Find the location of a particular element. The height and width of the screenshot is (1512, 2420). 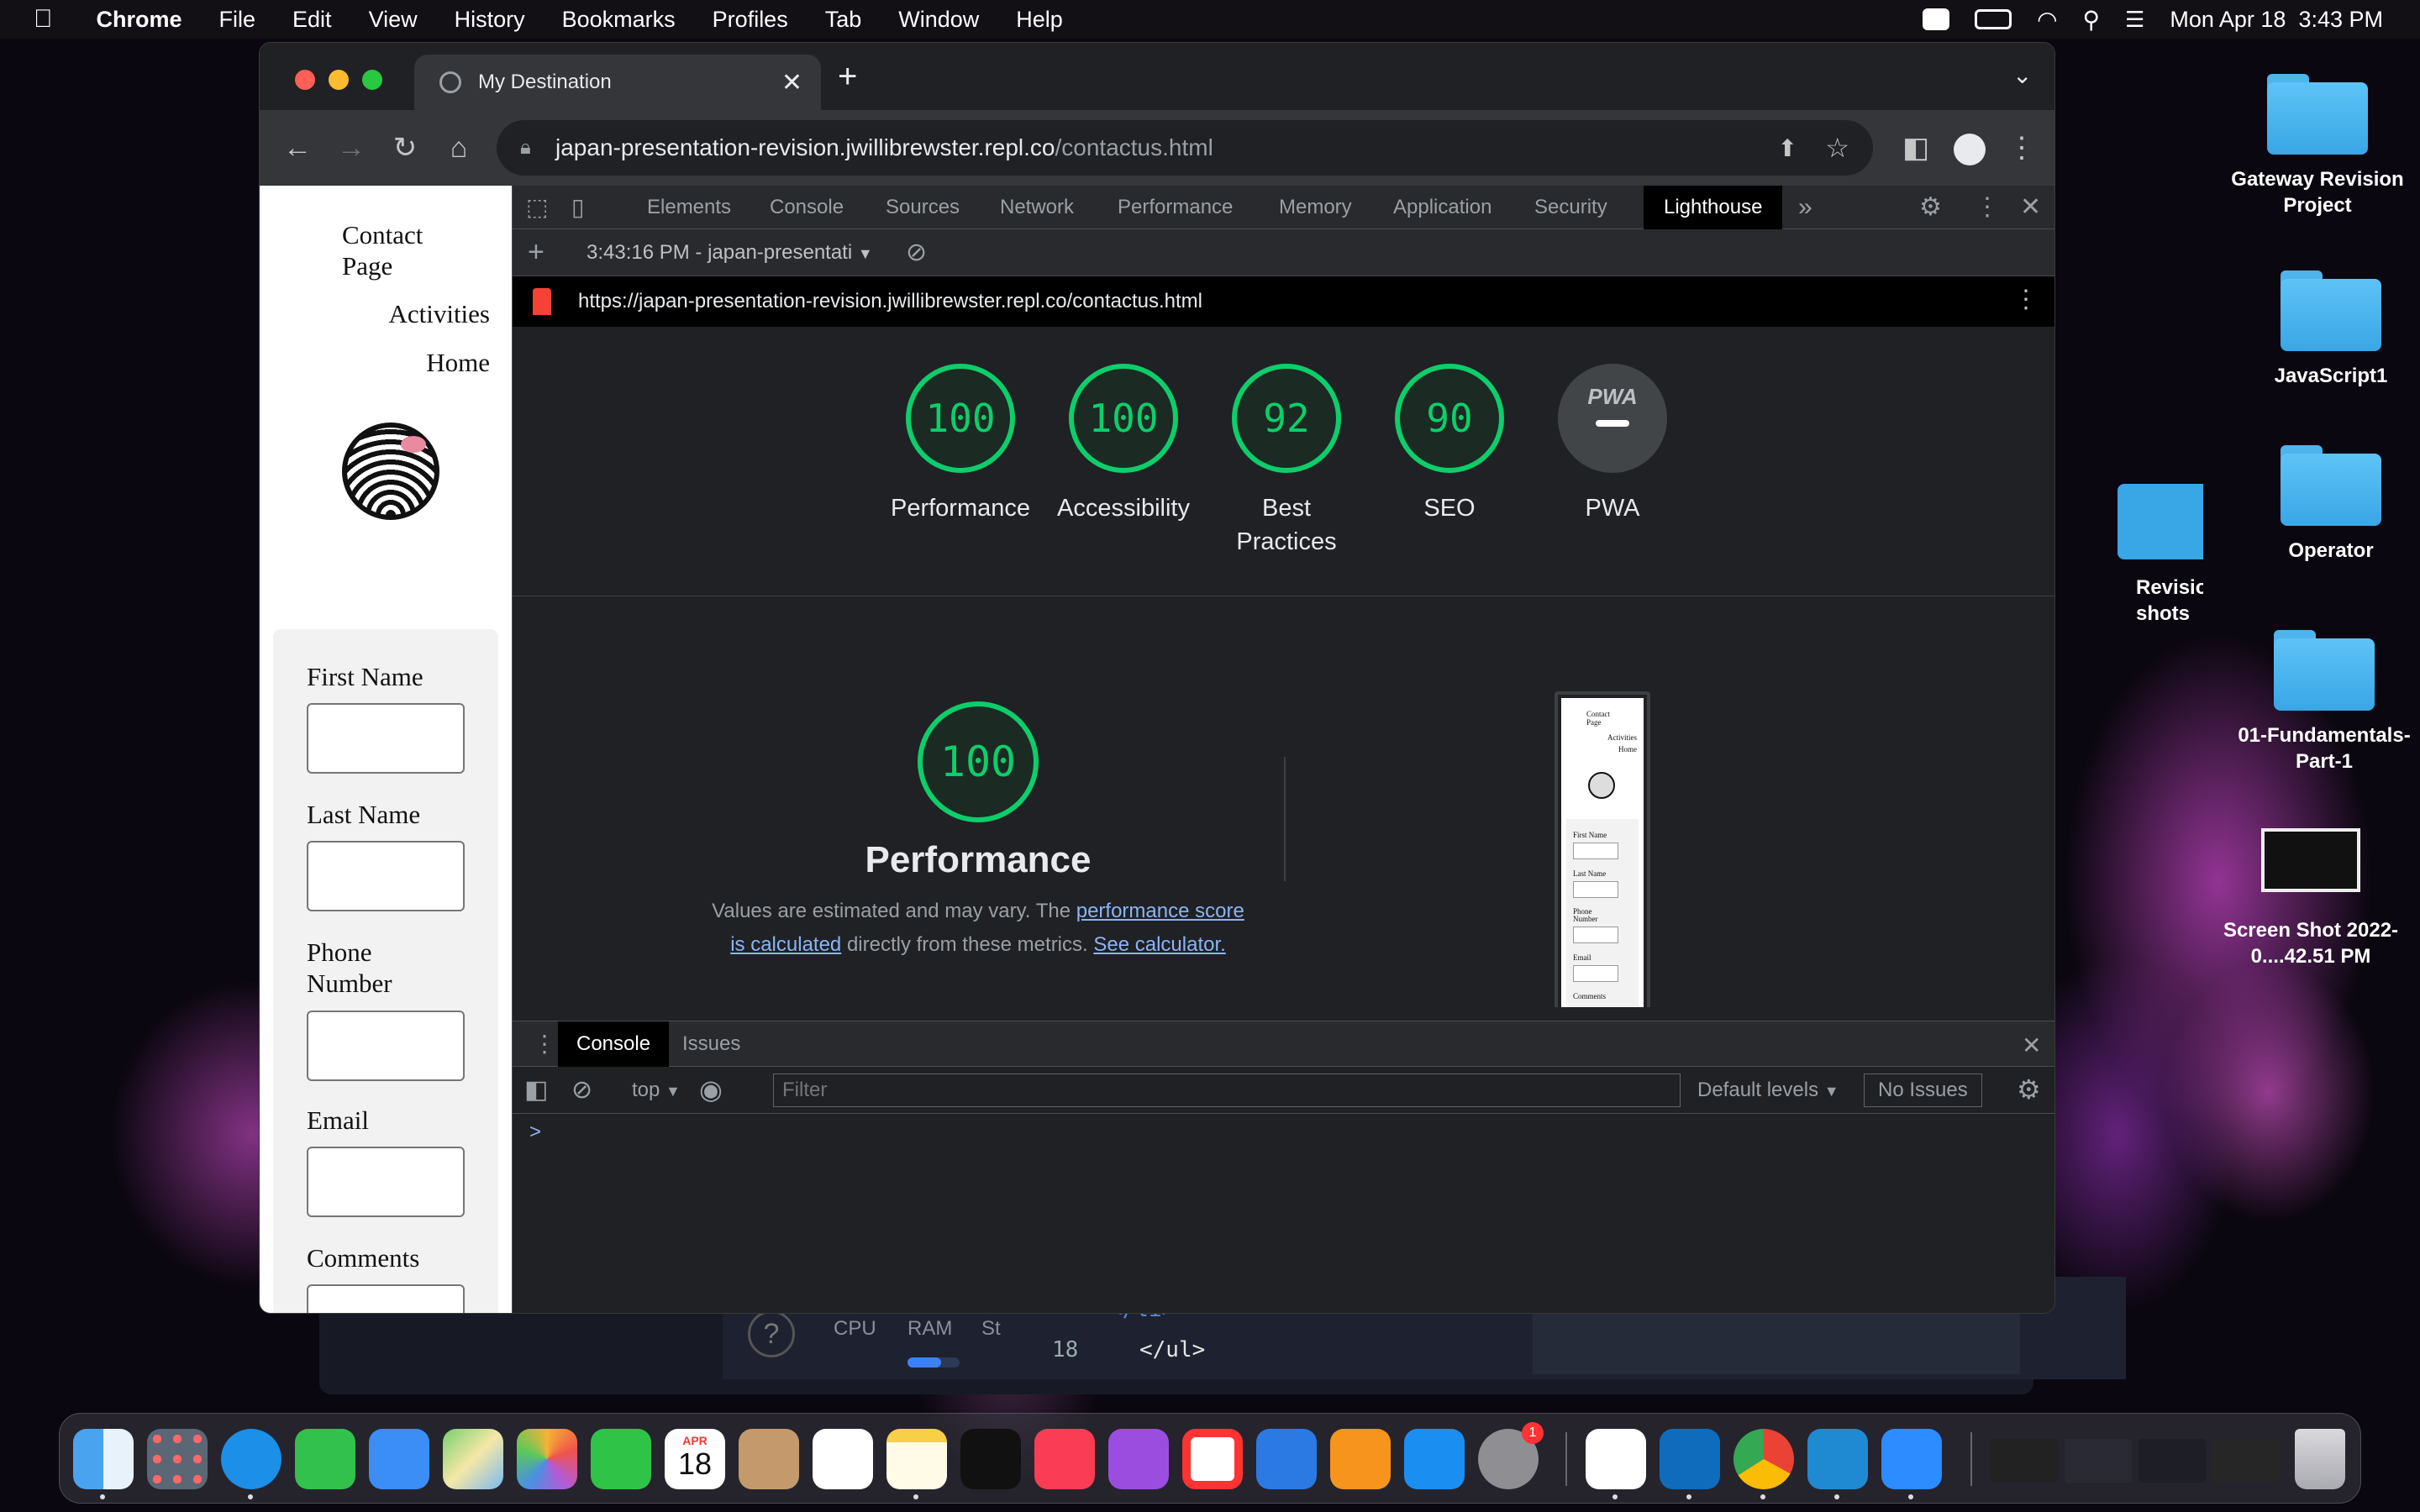

app-store-icon is located at coordinates (1435, 1459).